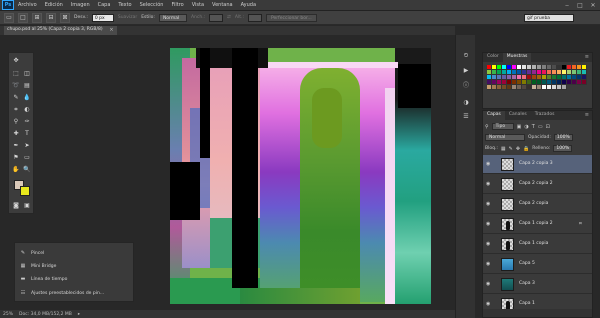  I want to click on feather-input: 0 px, so click(102, 17).